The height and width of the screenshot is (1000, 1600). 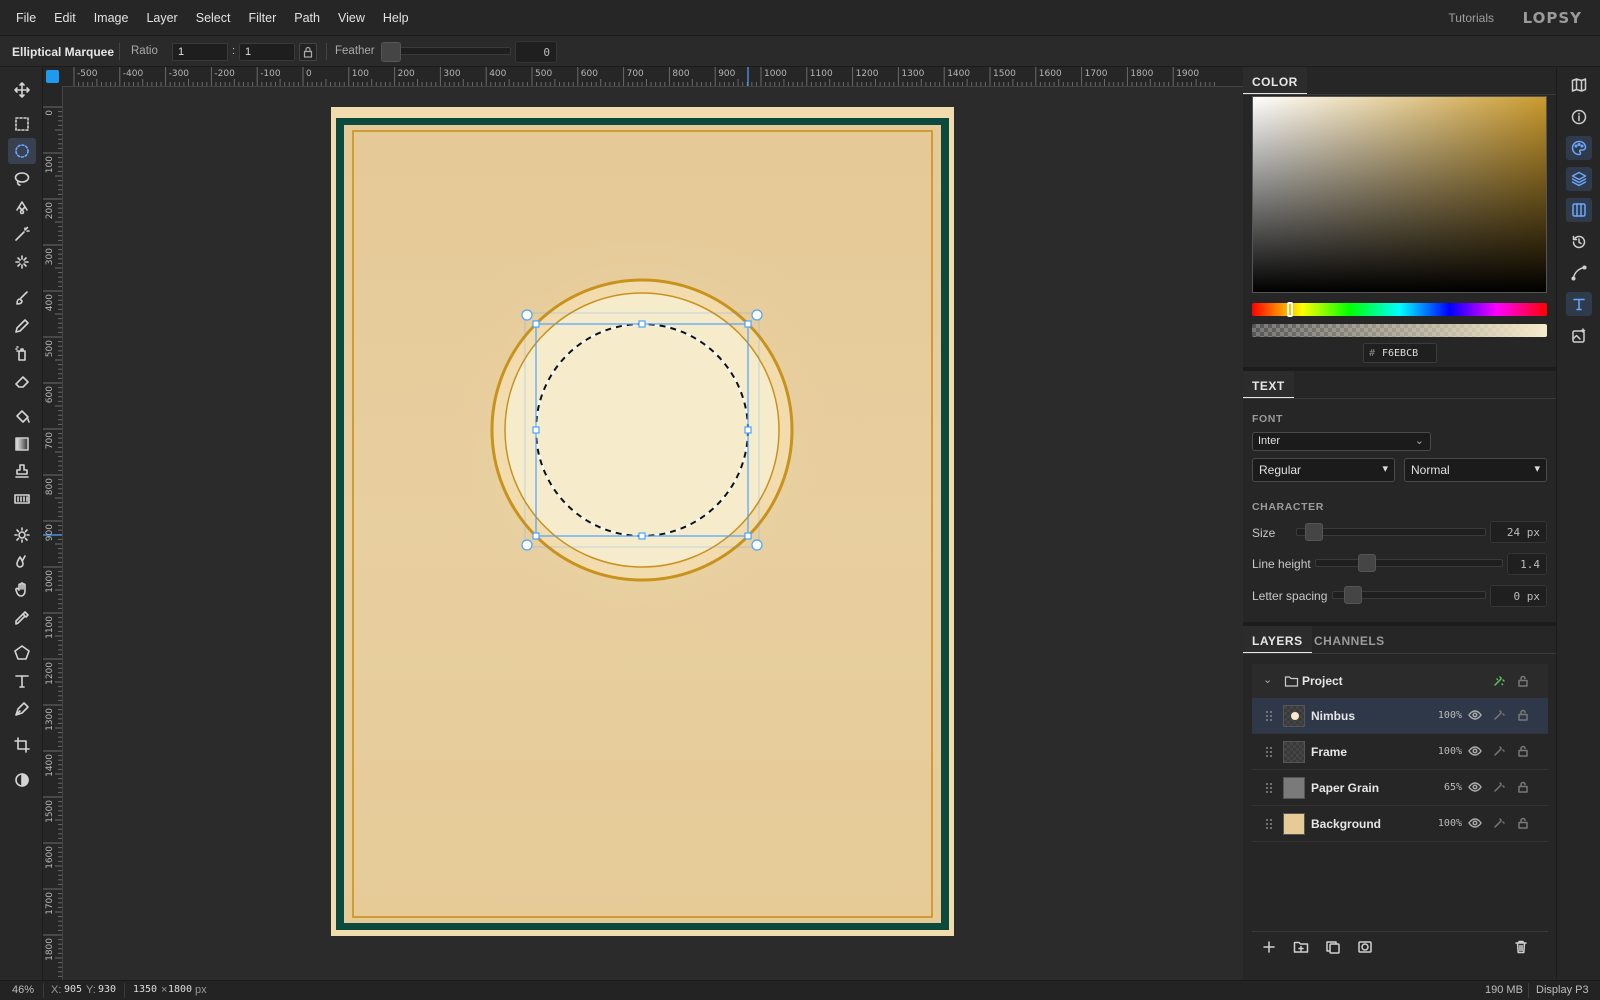 I want to click on tutorials-link: Tutorials, so click(x=1471, y=18).